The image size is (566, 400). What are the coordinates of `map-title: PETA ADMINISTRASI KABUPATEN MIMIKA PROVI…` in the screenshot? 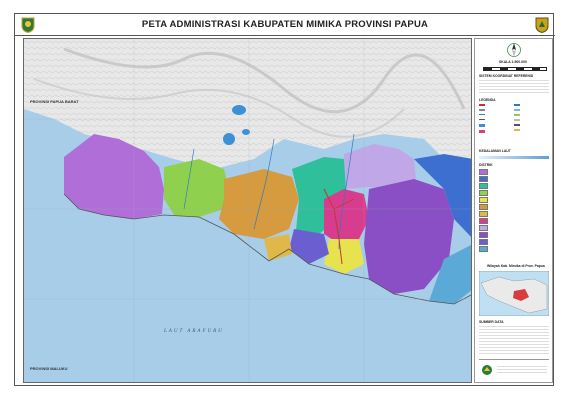 It's located at (285, 24).